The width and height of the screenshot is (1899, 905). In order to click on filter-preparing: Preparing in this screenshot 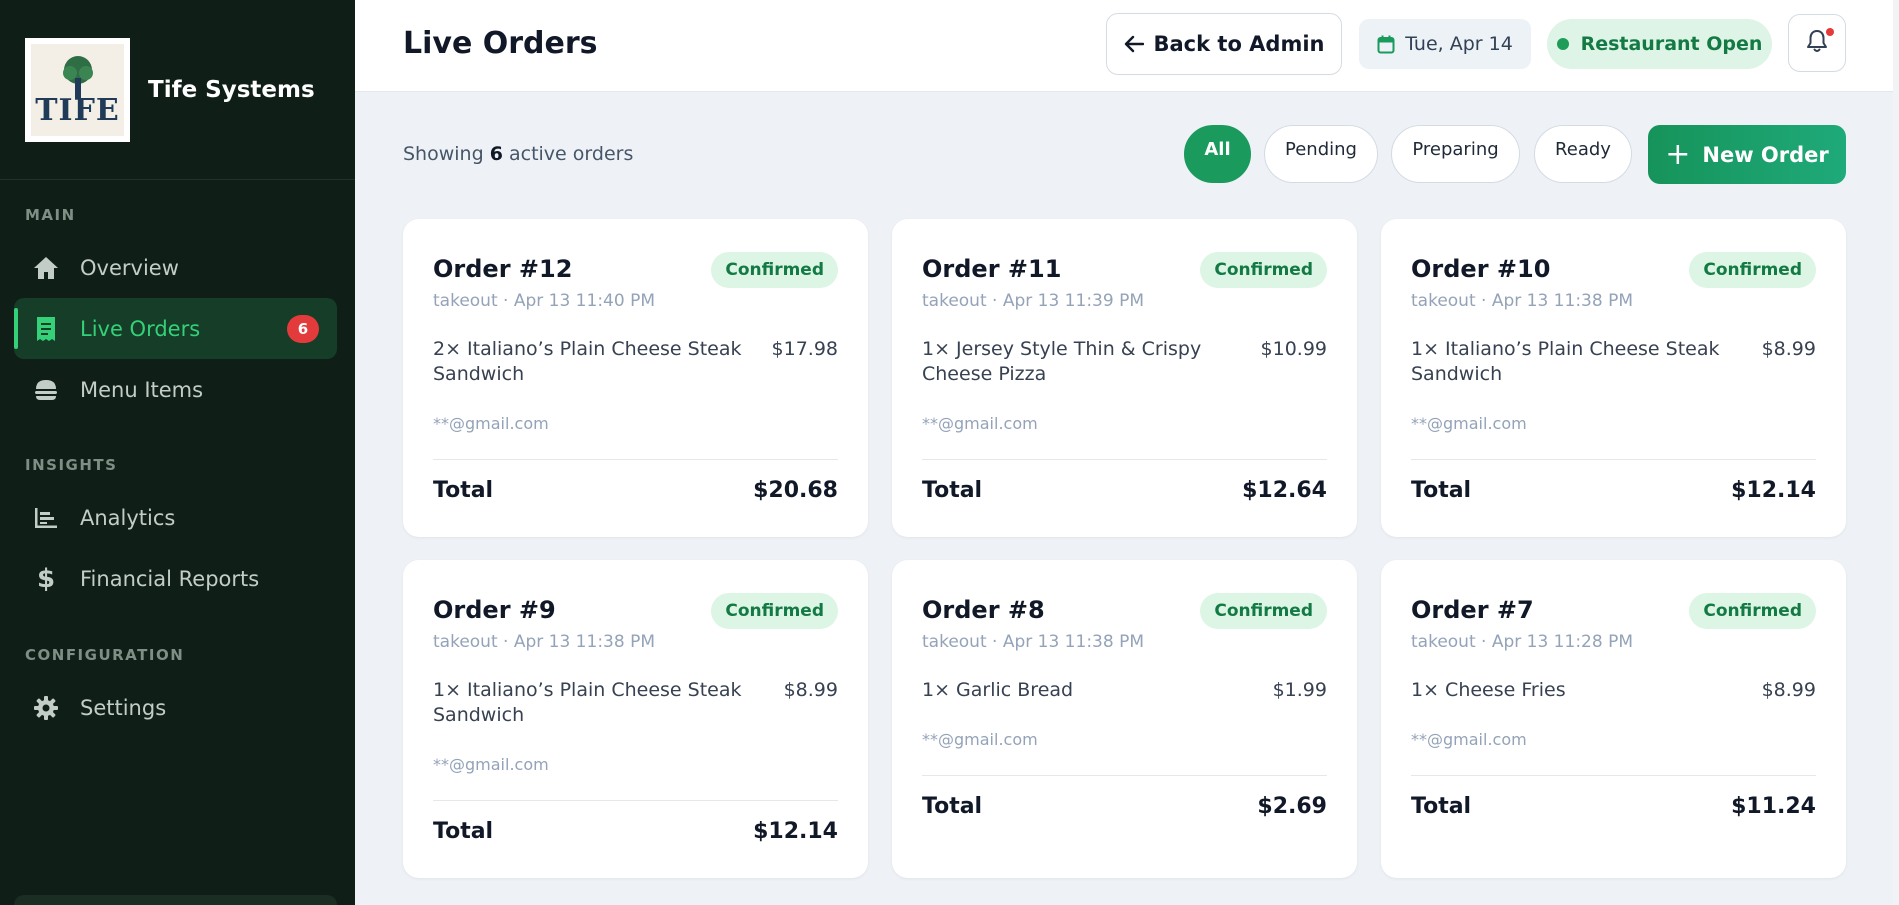, I will do `click(1455, 154)`.